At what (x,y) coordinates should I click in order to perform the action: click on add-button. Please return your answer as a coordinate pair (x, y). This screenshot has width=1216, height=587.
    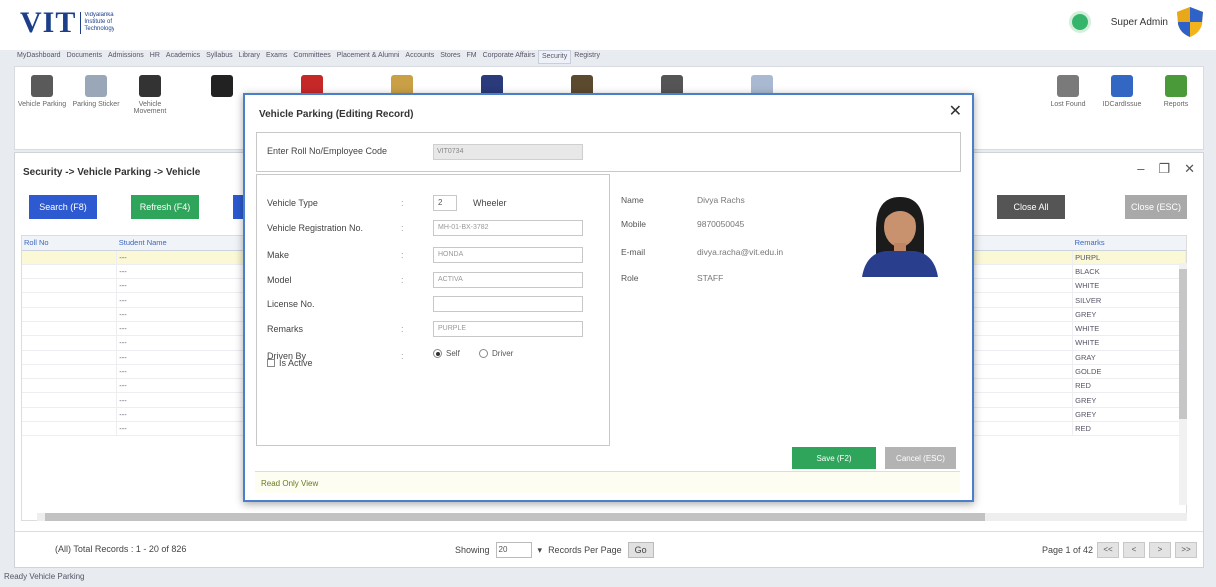
    Looking at the image, I should click on (238, 207).